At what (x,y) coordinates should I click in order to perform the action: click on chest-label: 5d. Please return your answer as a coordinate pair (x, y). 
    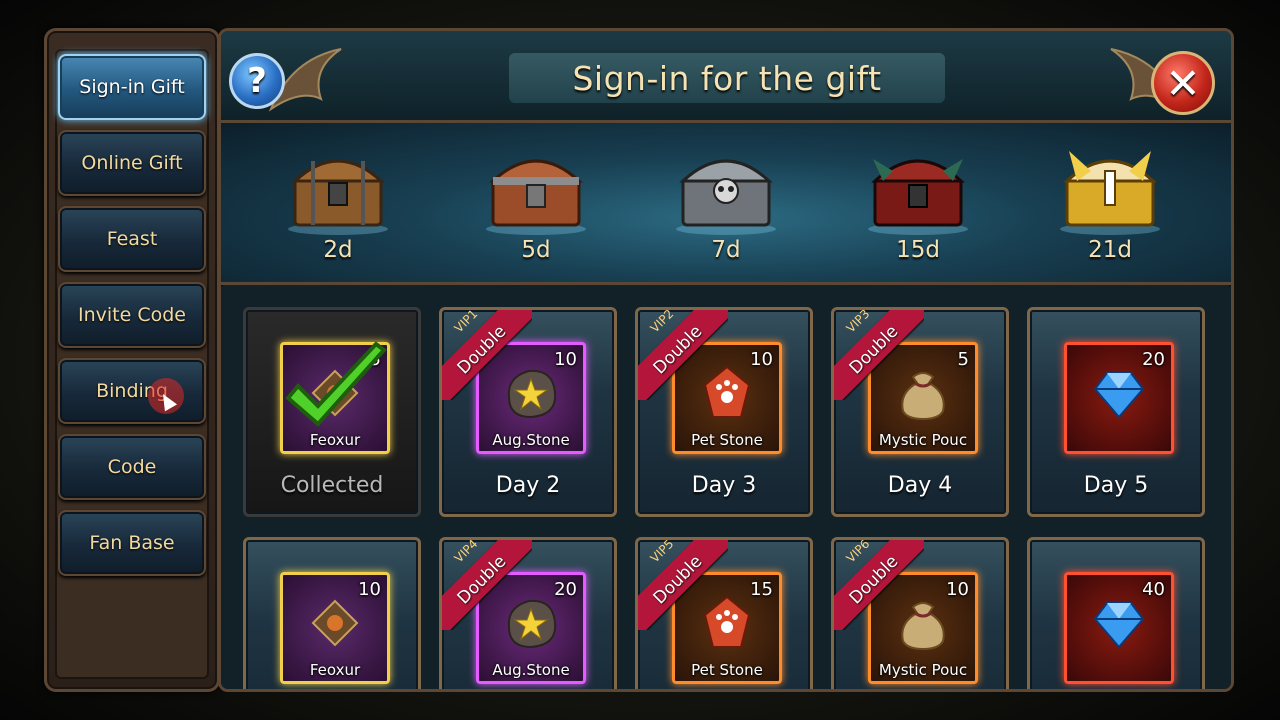
    Looking at the image, I should click on (536, 250).